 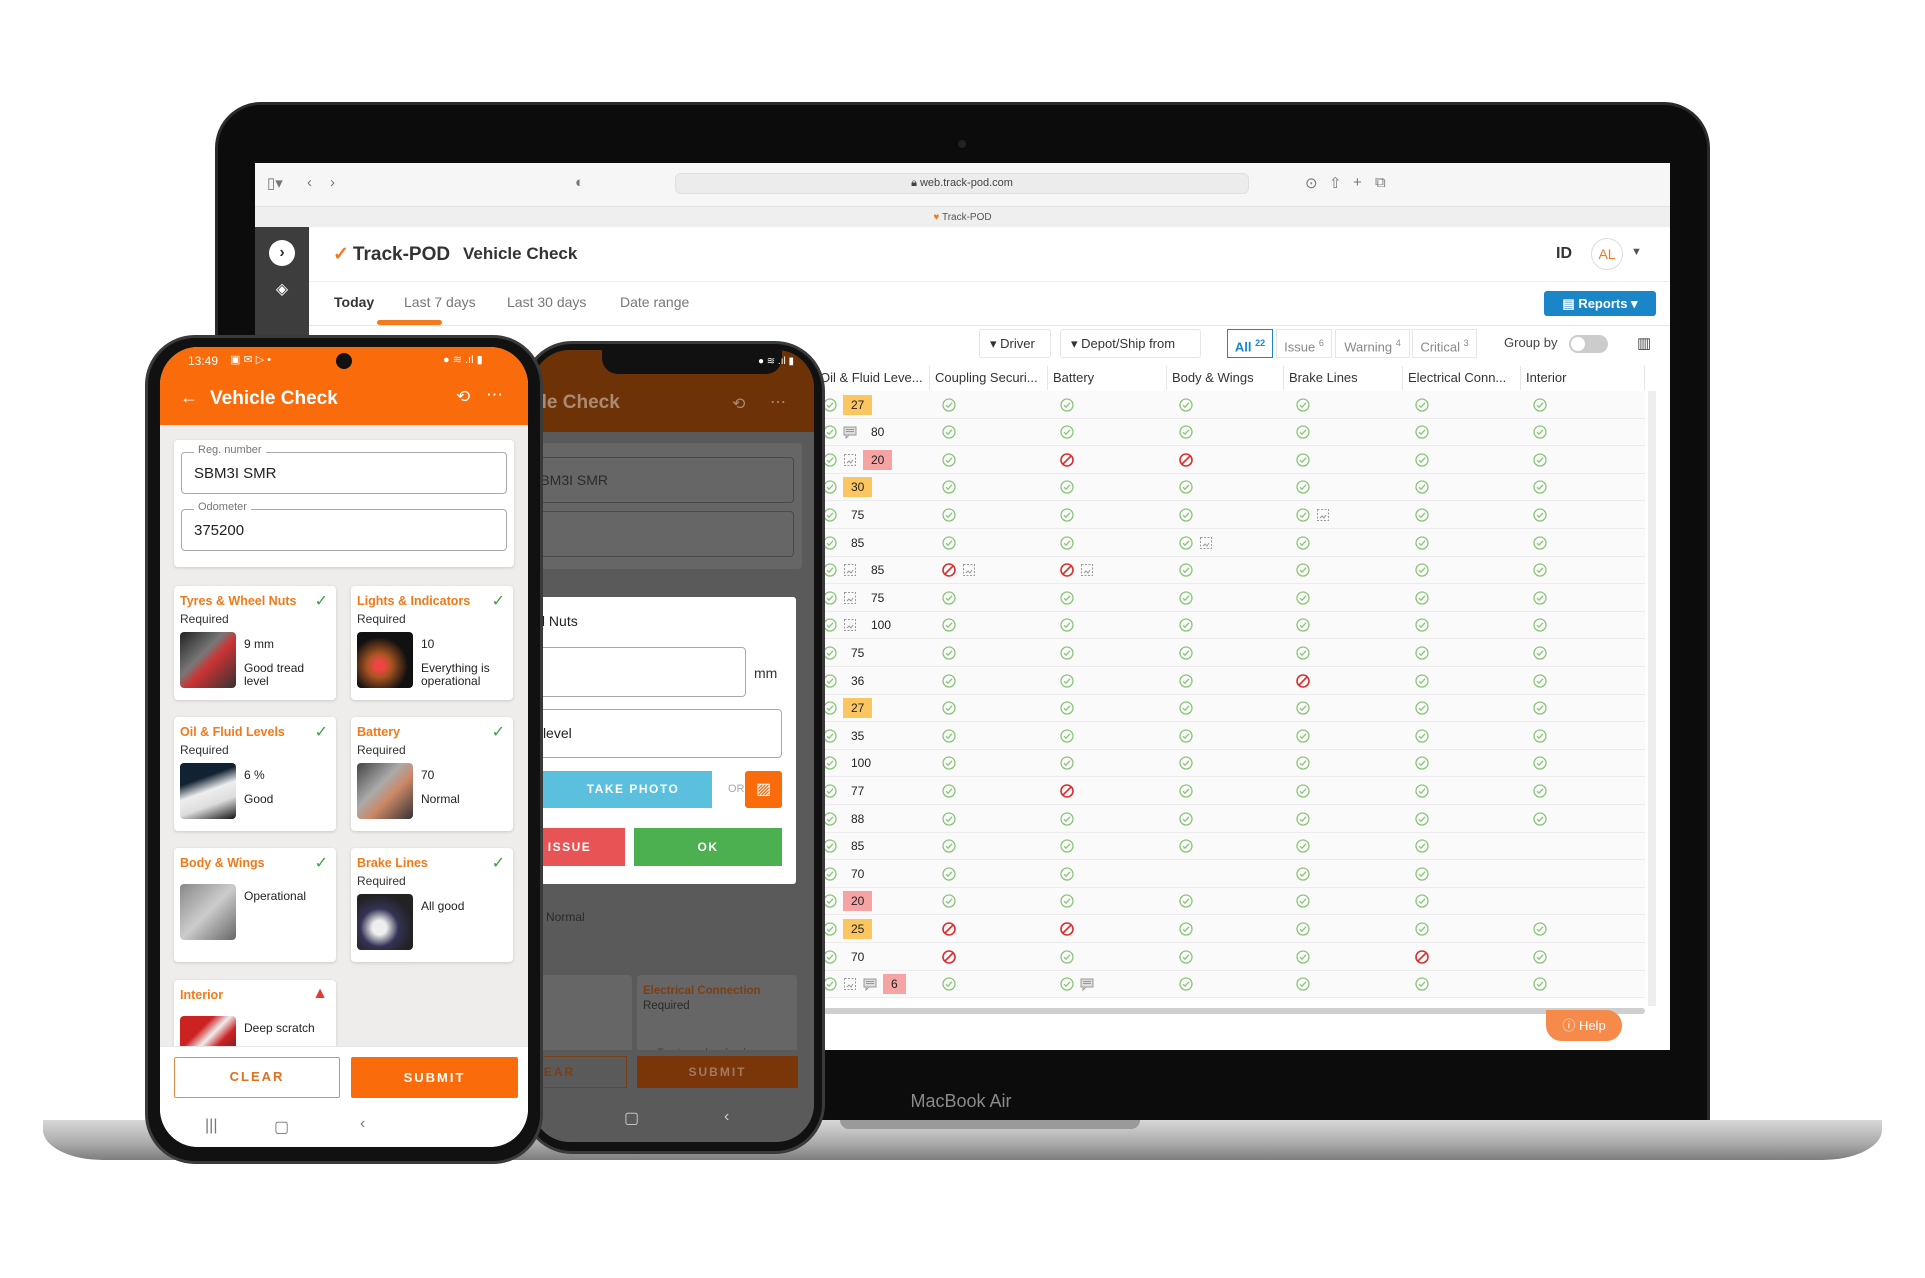 I want to click on group-by-toggle, so click(x=1588, y=344).